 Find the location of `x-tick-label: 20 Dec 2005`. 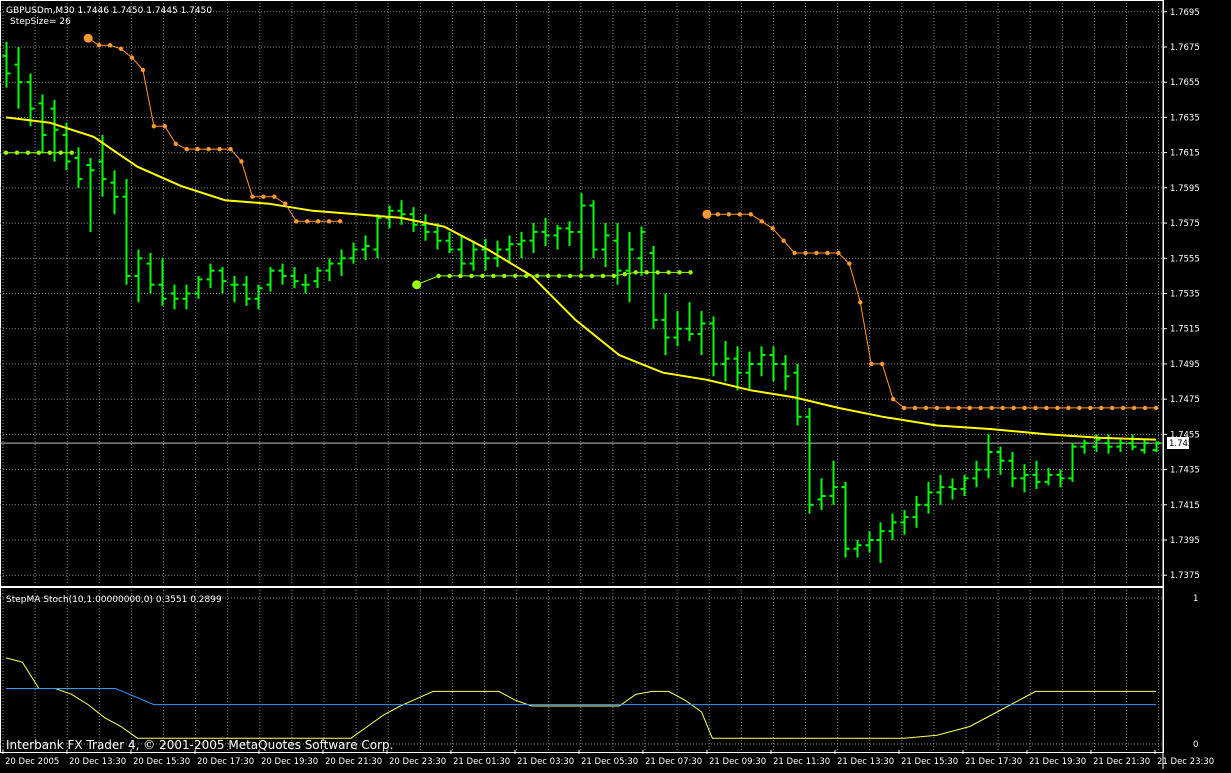

x-tick-label: 20 Dec 2005 is located at coordinates (32, 762).